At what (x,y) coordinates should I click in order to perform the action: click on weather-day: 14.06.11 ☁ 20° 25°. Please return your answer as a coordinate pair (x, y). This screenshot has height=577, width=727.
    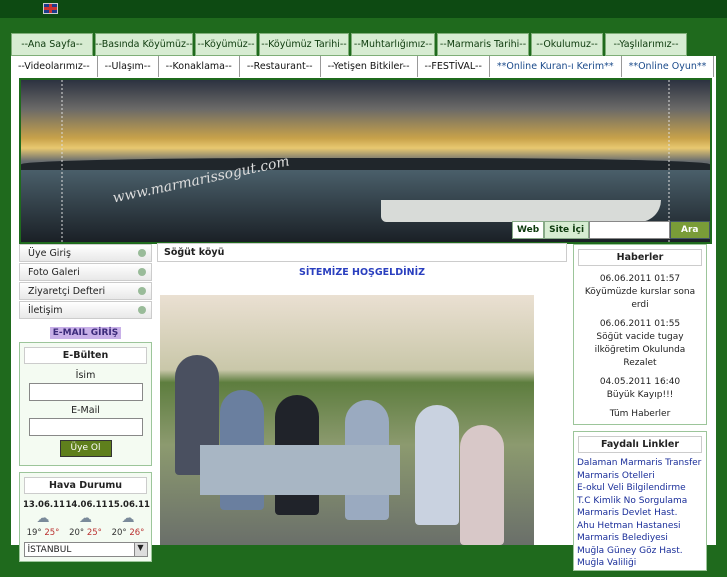
    Looking at the image, I should click on (86, 519).